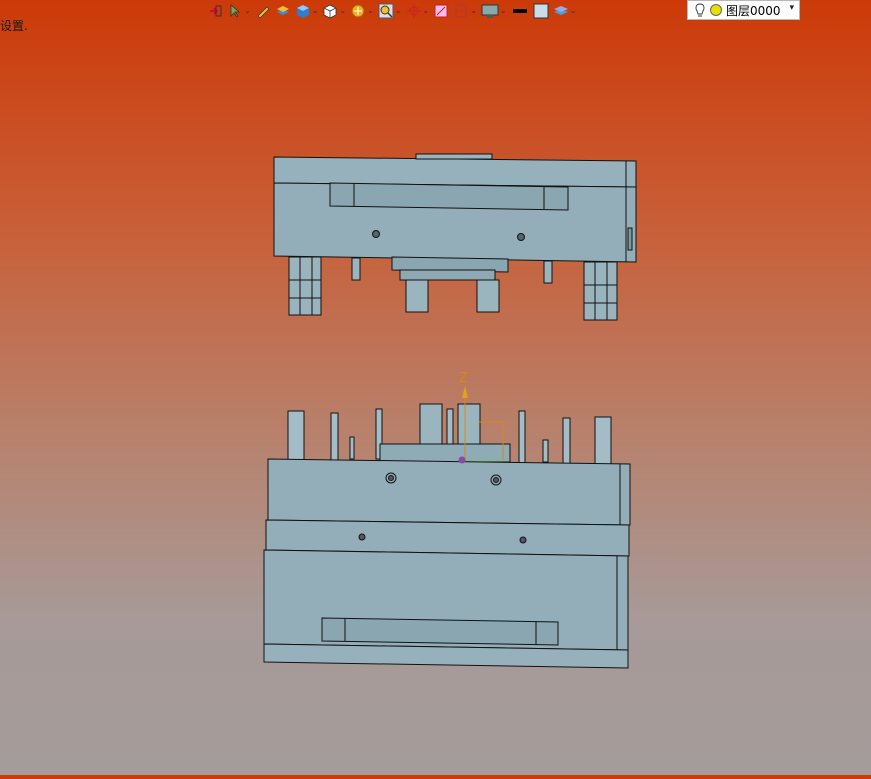 The height and width of the screenshot is (779, 871). I want to click on solid-button: ⌄, so click(307, 11).